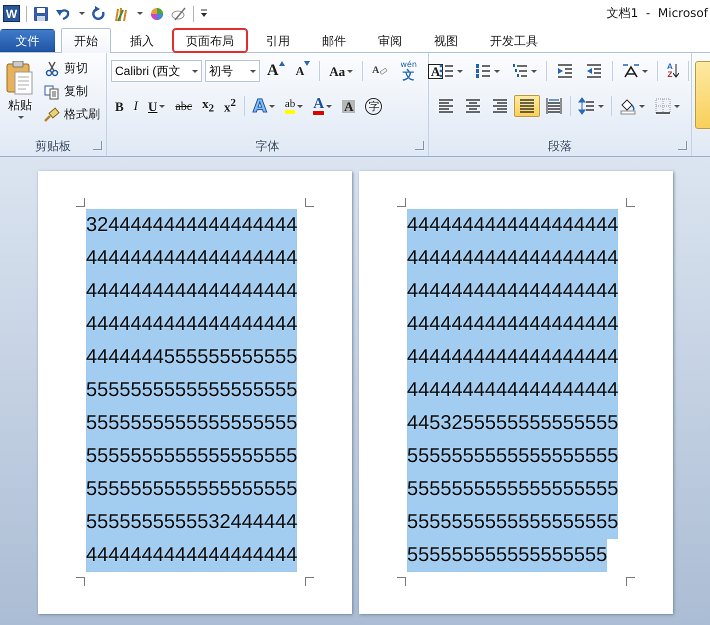 This screenshot has width=710, height=625. What do you see at coordinates (675, 71) in the screenshot?
I see `down-arrow-icon` at bounding box center [675, 71].